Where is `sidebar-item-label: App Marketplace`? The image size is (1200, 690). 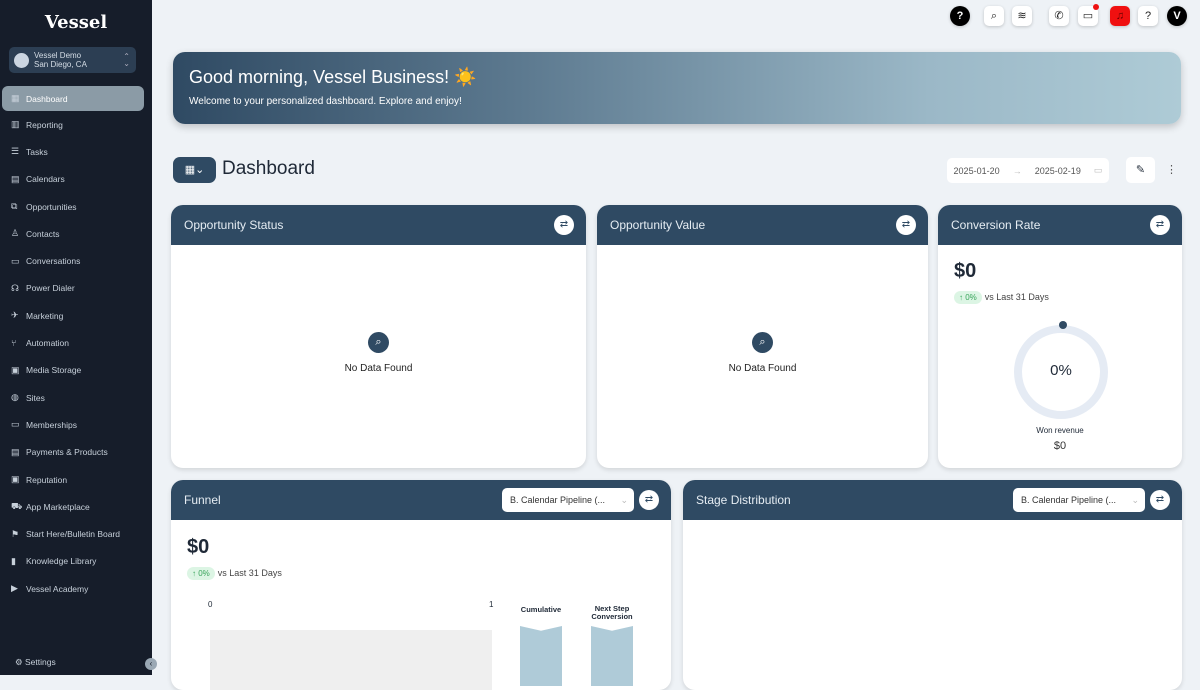 sidebar-item-label: App Marketplace is located at coordinates (58, 506).